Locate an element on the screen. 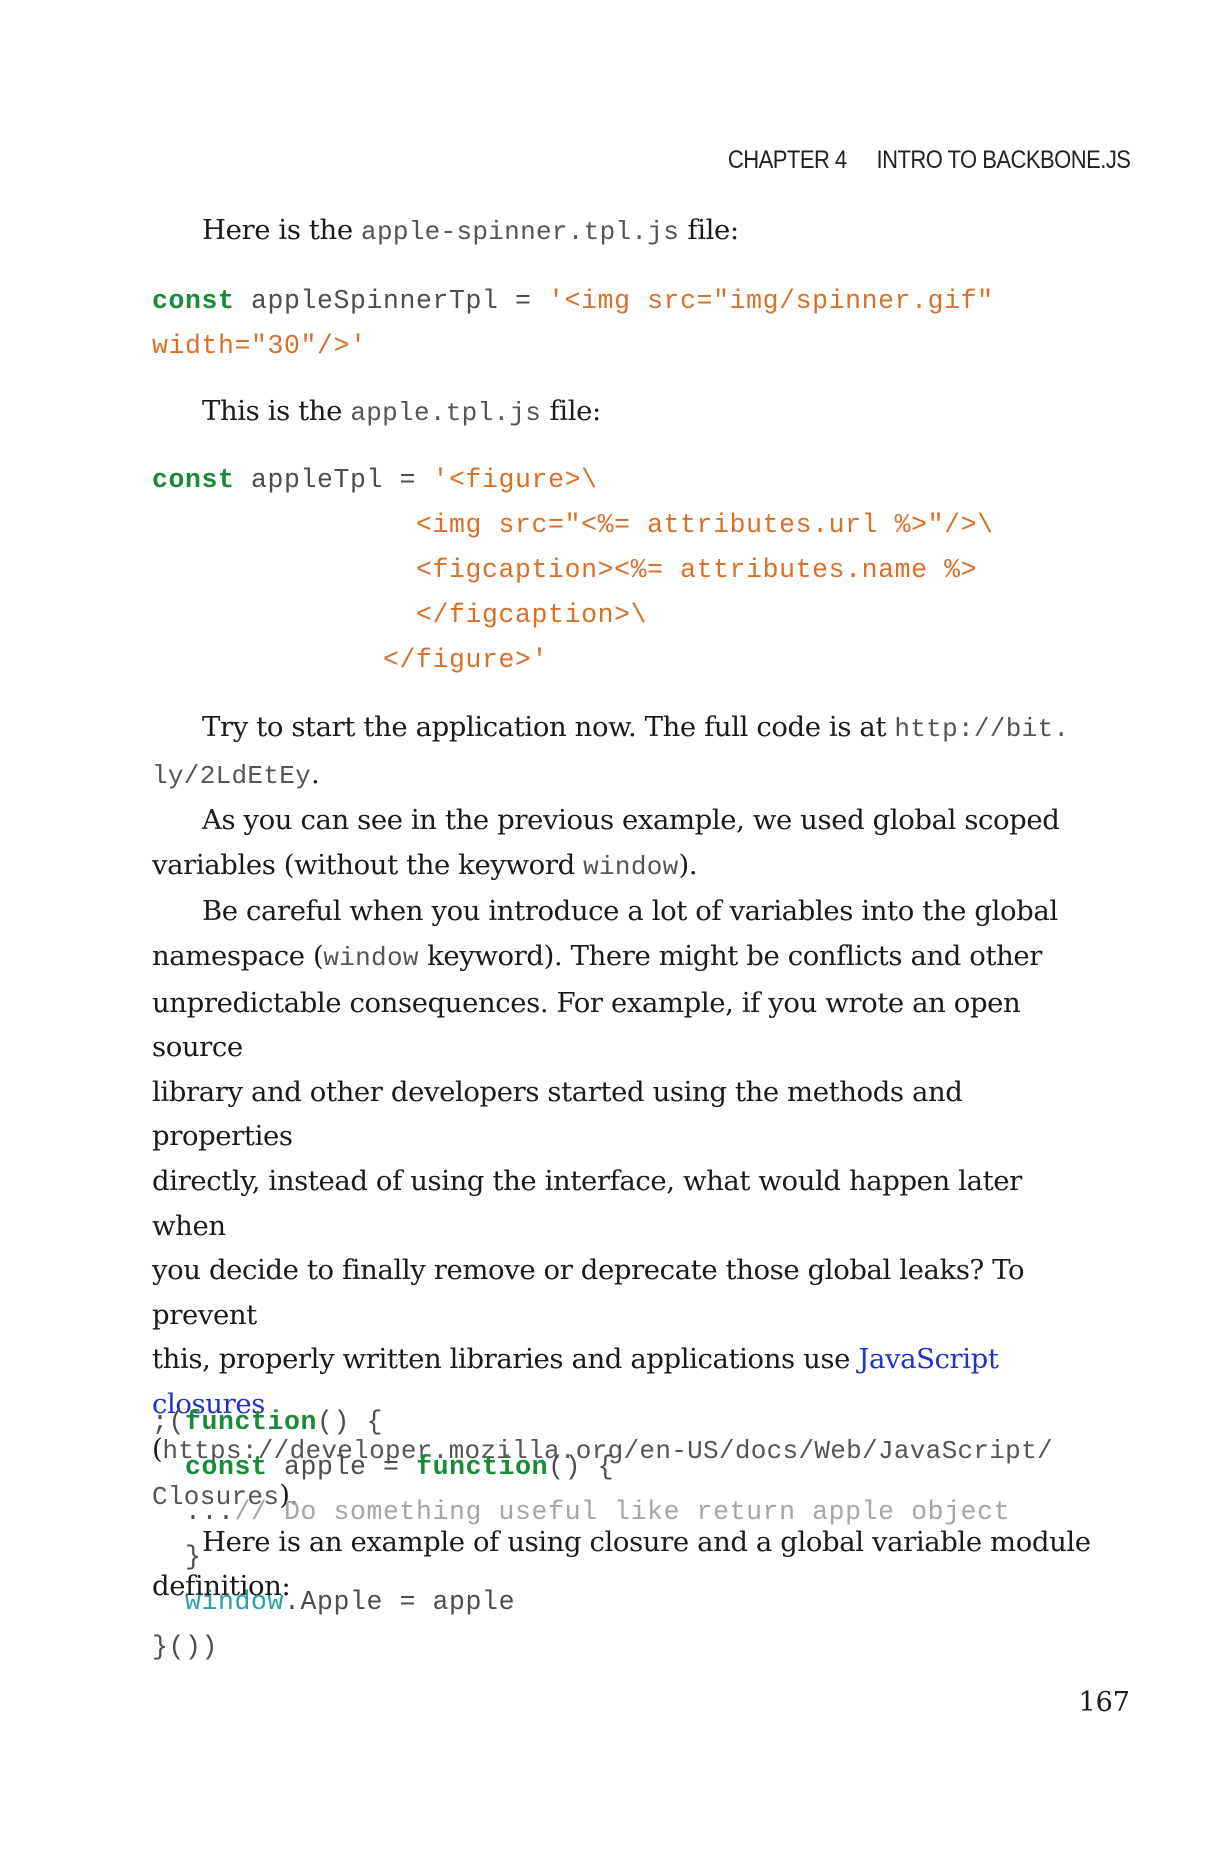  code-string: '<img src="img/spinner.gif" is located at coordinates (771, 301).